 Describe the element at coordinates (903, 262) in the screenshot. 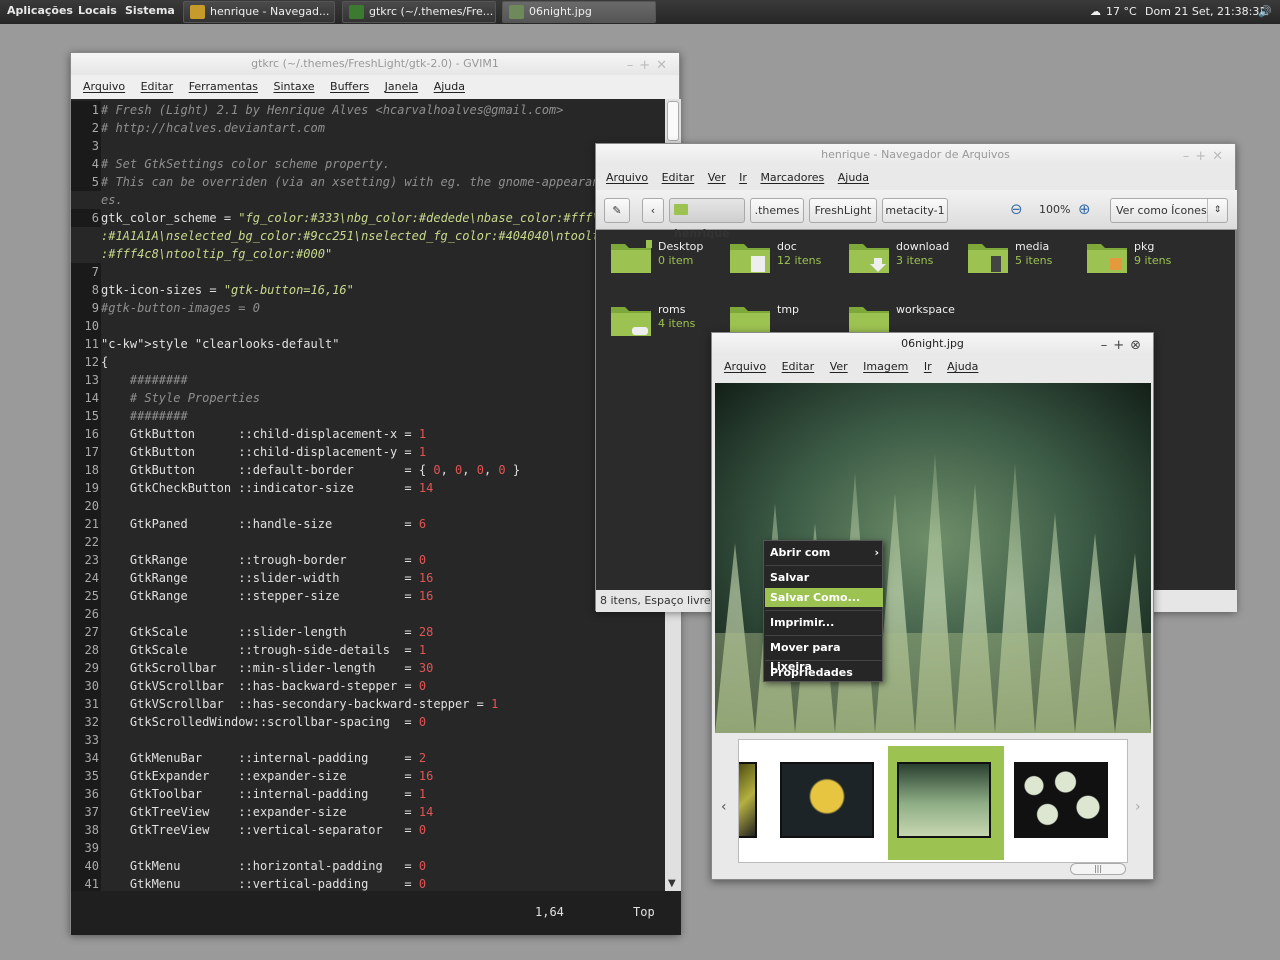

I see `folder-download: download 3 itens` at that location.